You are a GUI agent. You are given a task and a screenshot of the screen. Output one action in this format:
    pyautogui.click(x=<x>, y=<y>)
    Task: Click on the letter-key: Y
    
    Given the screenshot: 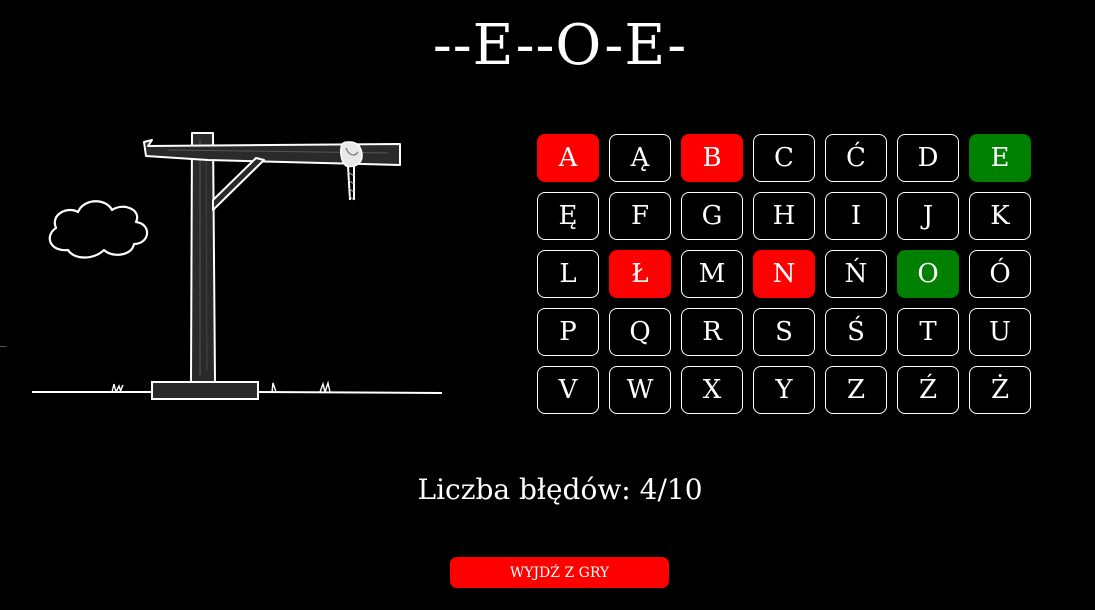 What is the action you would take?
    pyautogui.click(x=784, y=390)
    